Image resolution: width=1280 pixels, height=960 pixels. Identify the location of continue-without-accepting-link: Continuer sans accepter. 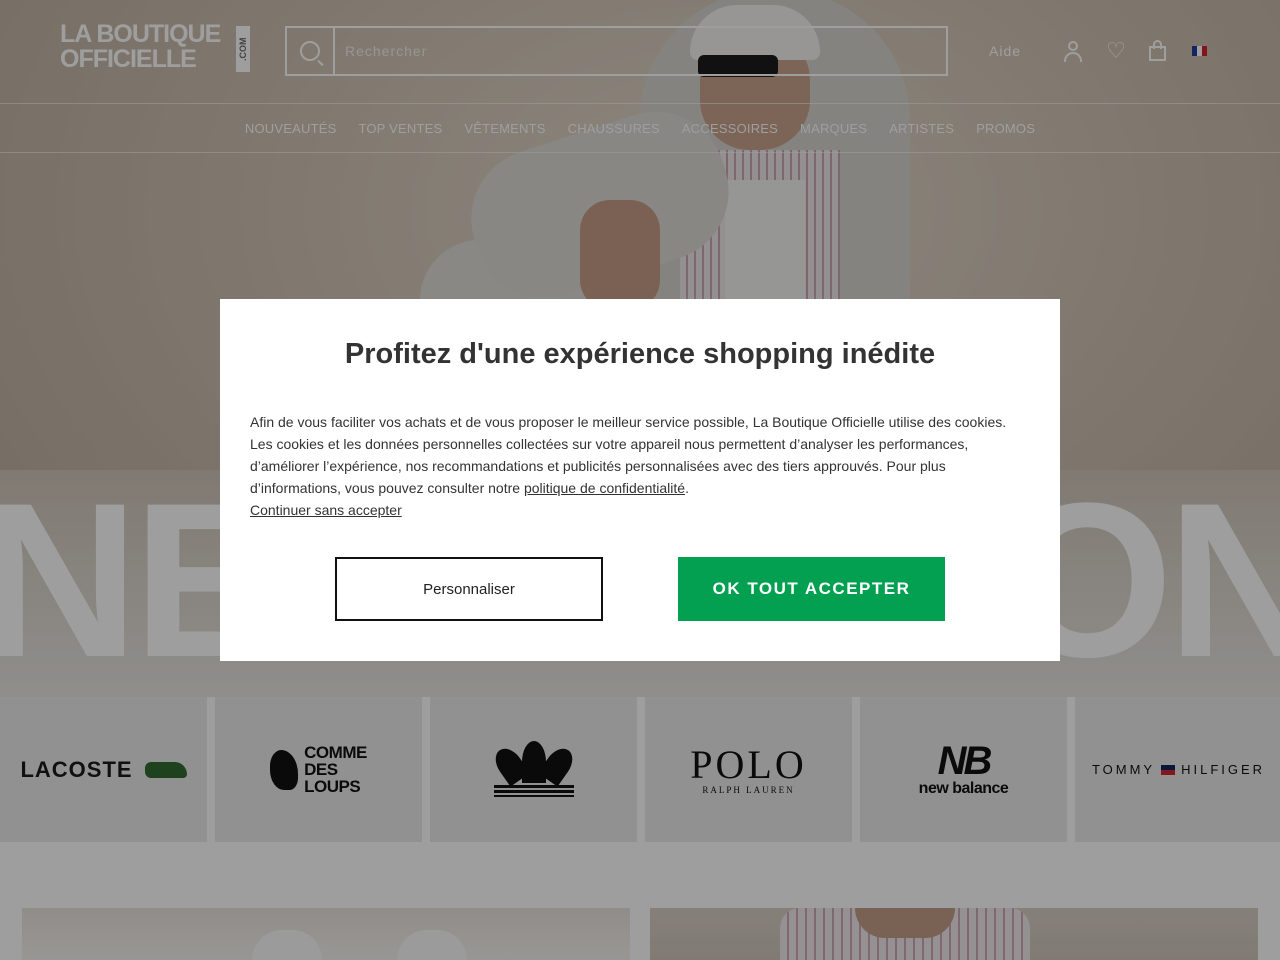
(326, 510).